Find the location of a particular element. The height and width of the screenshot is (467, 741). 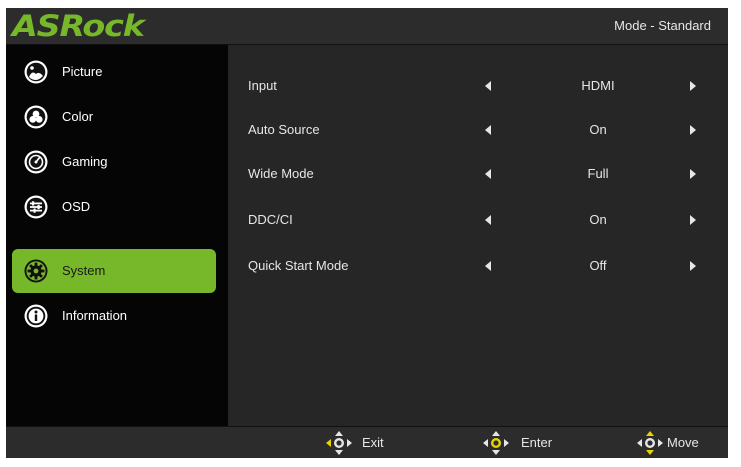

setting-value: HDMI is located at coordinates (598, 85).